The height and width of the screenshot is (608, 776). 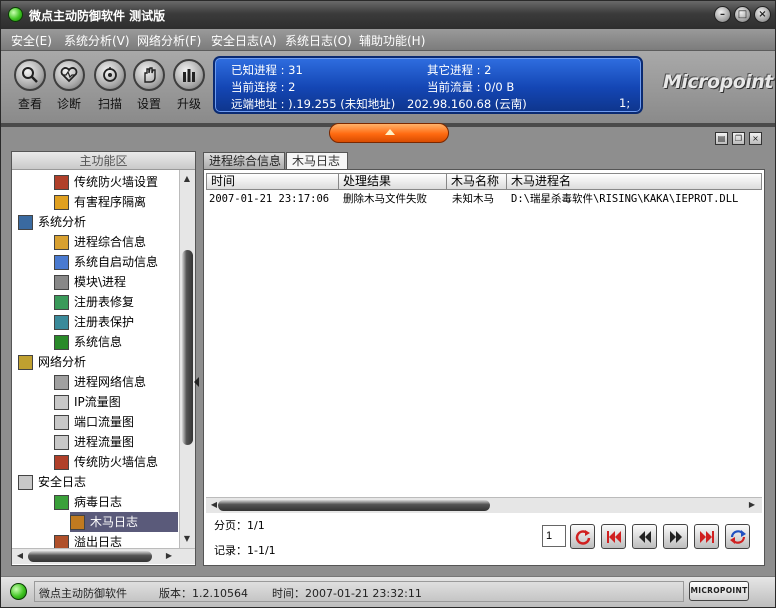 What do you see at coordinates (68, 104) in the screenshot?
I see `diagnose-label: 诊断` at bounding box center [68, 104].